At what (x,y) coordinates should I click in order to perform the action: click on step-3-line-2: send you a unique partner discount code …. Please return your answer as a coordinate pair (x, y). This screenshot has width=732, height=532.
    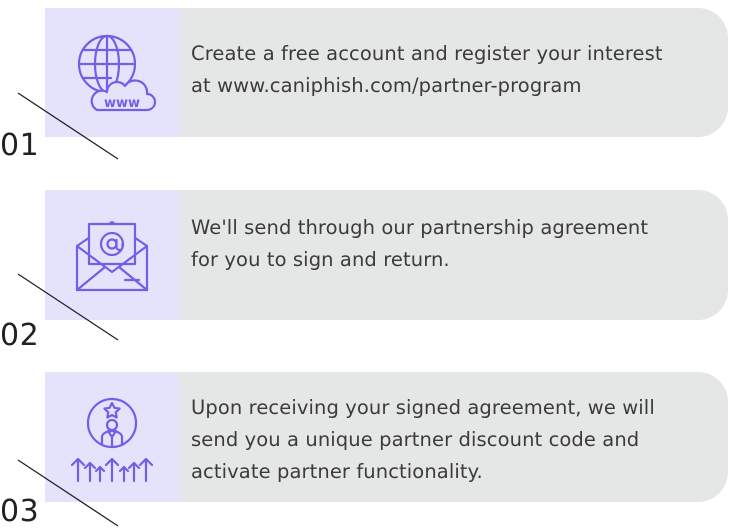
    Looking at the image, I should click on (415, 439).